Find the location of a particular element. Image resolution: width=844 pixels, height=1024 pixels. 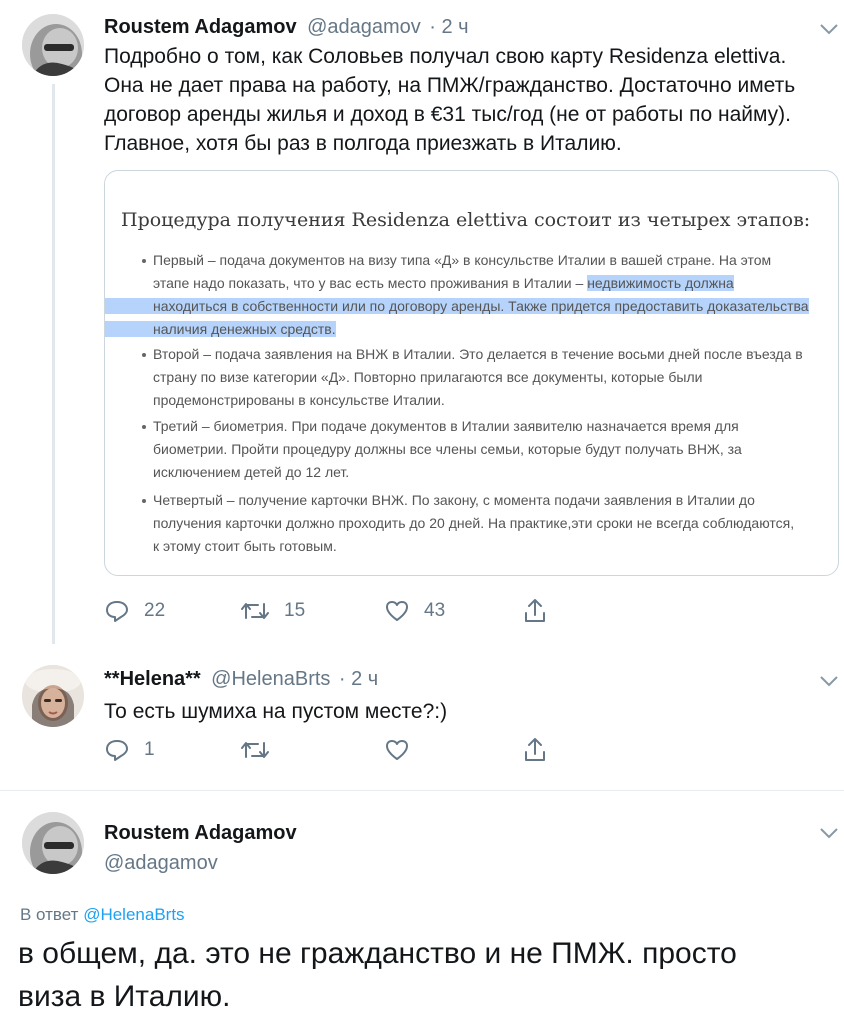

reply-to-link: @HelenaBrts is located at coordinates (133, 914).